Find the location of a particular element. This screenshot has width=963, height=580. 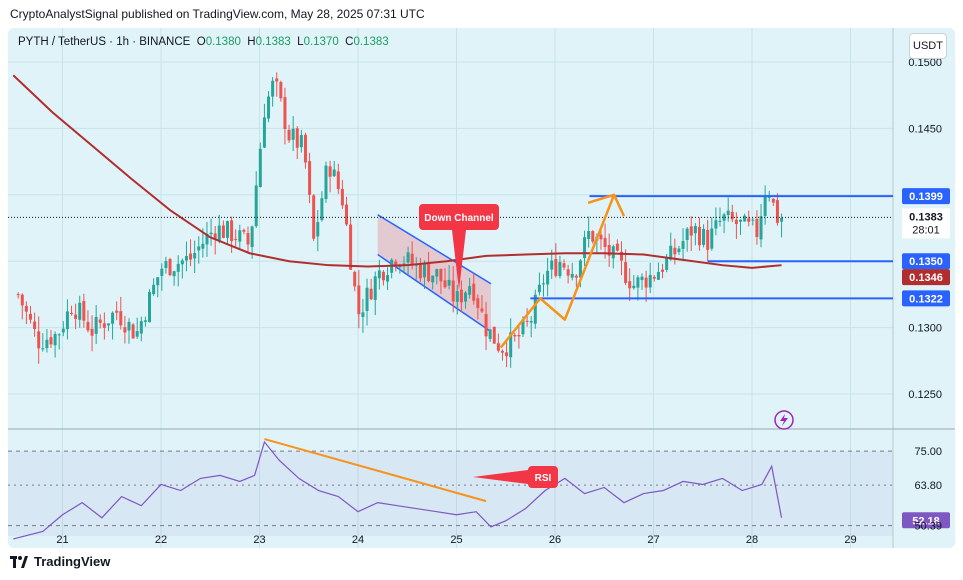

open-value: 0.1380 is located at coordinates (223, 42).